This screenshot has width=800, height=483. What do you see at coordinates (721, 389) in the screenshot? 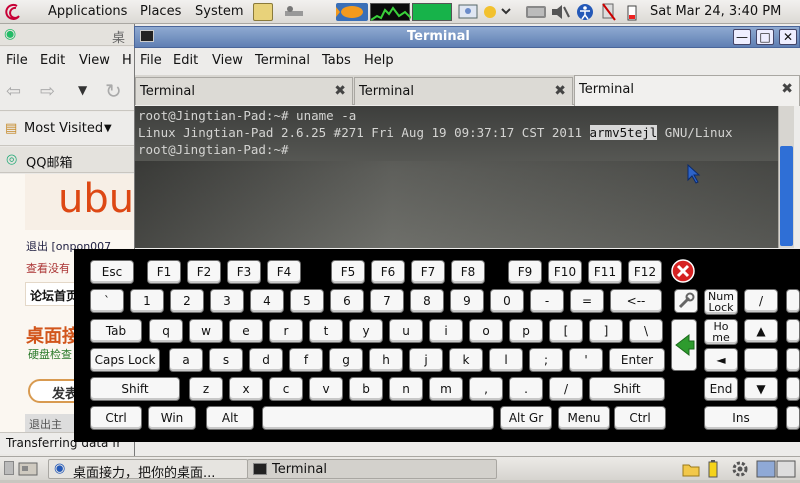
I see `key-end: End` at bounding box center [721, 389].